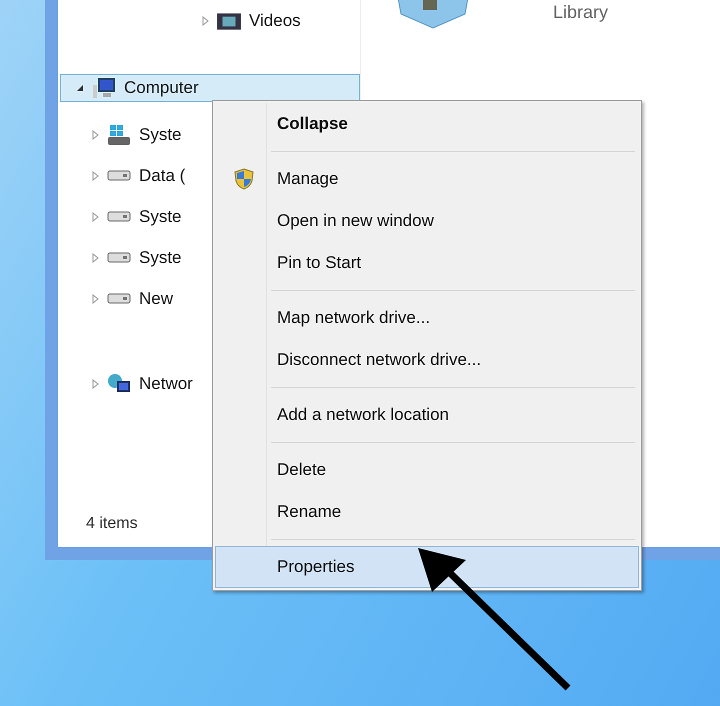 This screenshot has height=706, width=720. I want to click on selected-tree-item: Computer, so click(210, 88).